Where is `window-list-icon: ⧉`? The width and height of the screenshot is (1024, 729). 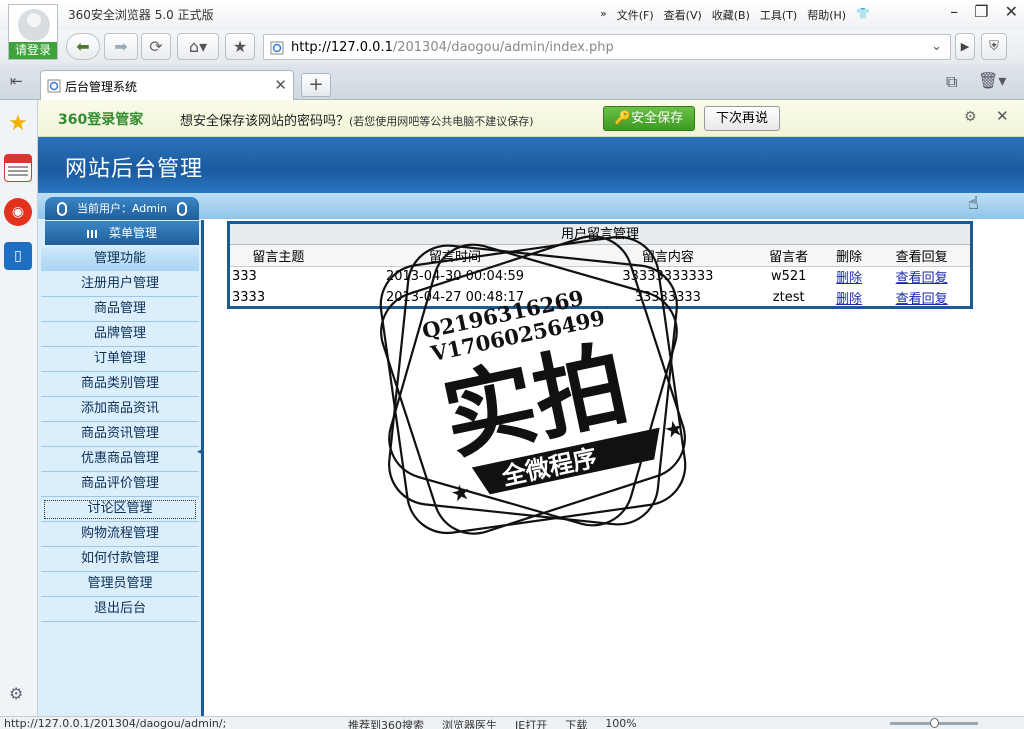 window-list-icon: ⧉ is located at coordinates (951, 82).